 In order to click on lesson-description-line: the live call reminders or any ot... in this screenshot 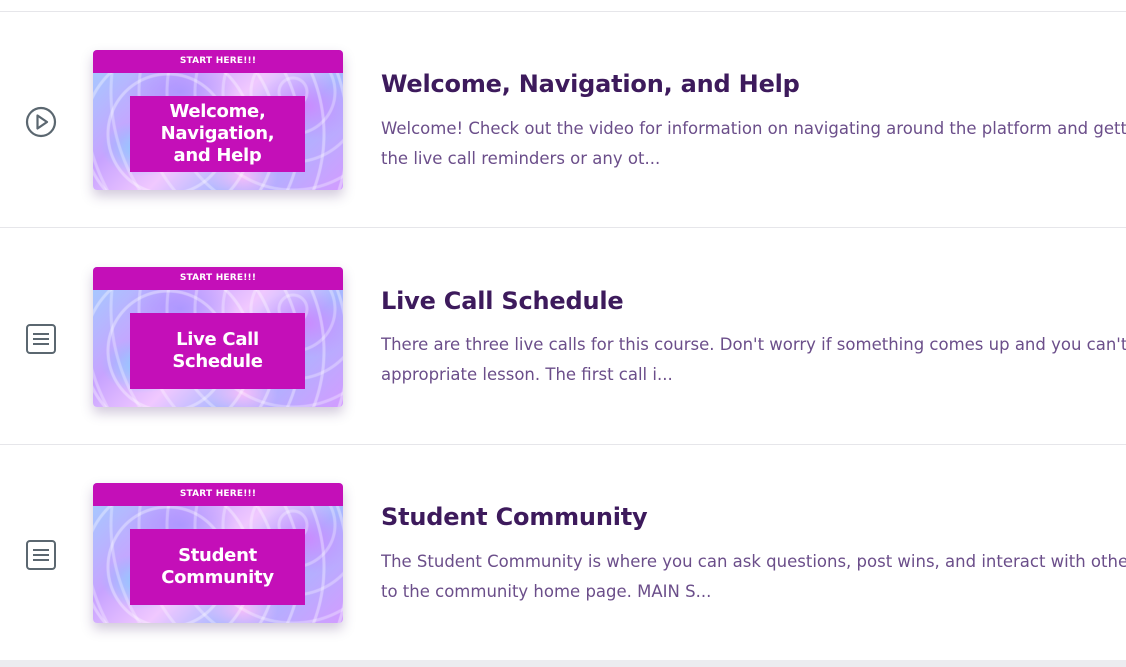, I will do `click(521, 158)`.